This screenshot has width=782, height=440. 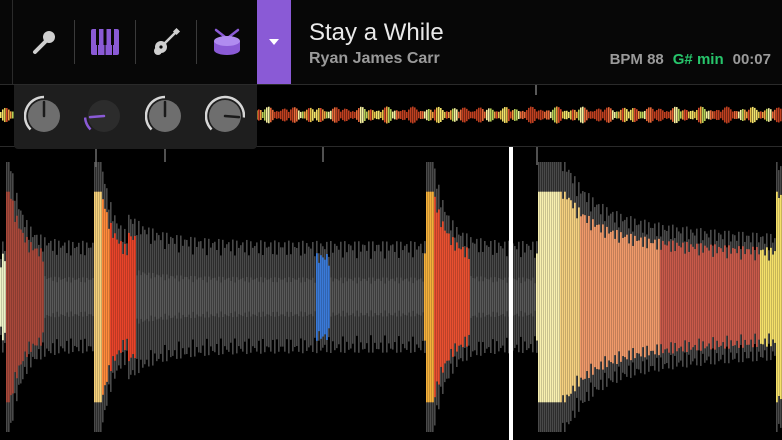 I want to click on track-title: Stay a While, so click(x=376, y=32).